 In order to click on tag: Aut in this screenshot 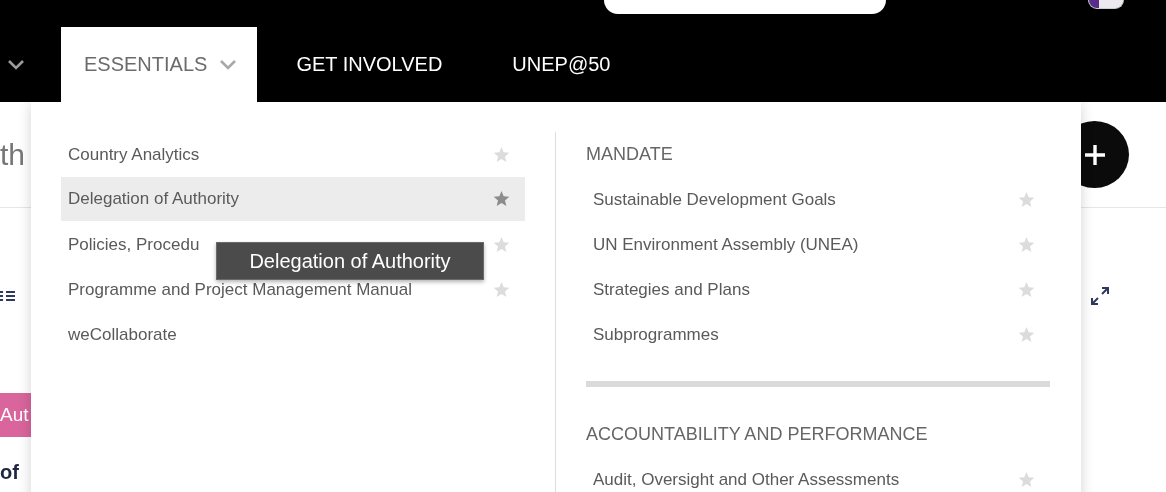, I will do `click(15, 415)`.